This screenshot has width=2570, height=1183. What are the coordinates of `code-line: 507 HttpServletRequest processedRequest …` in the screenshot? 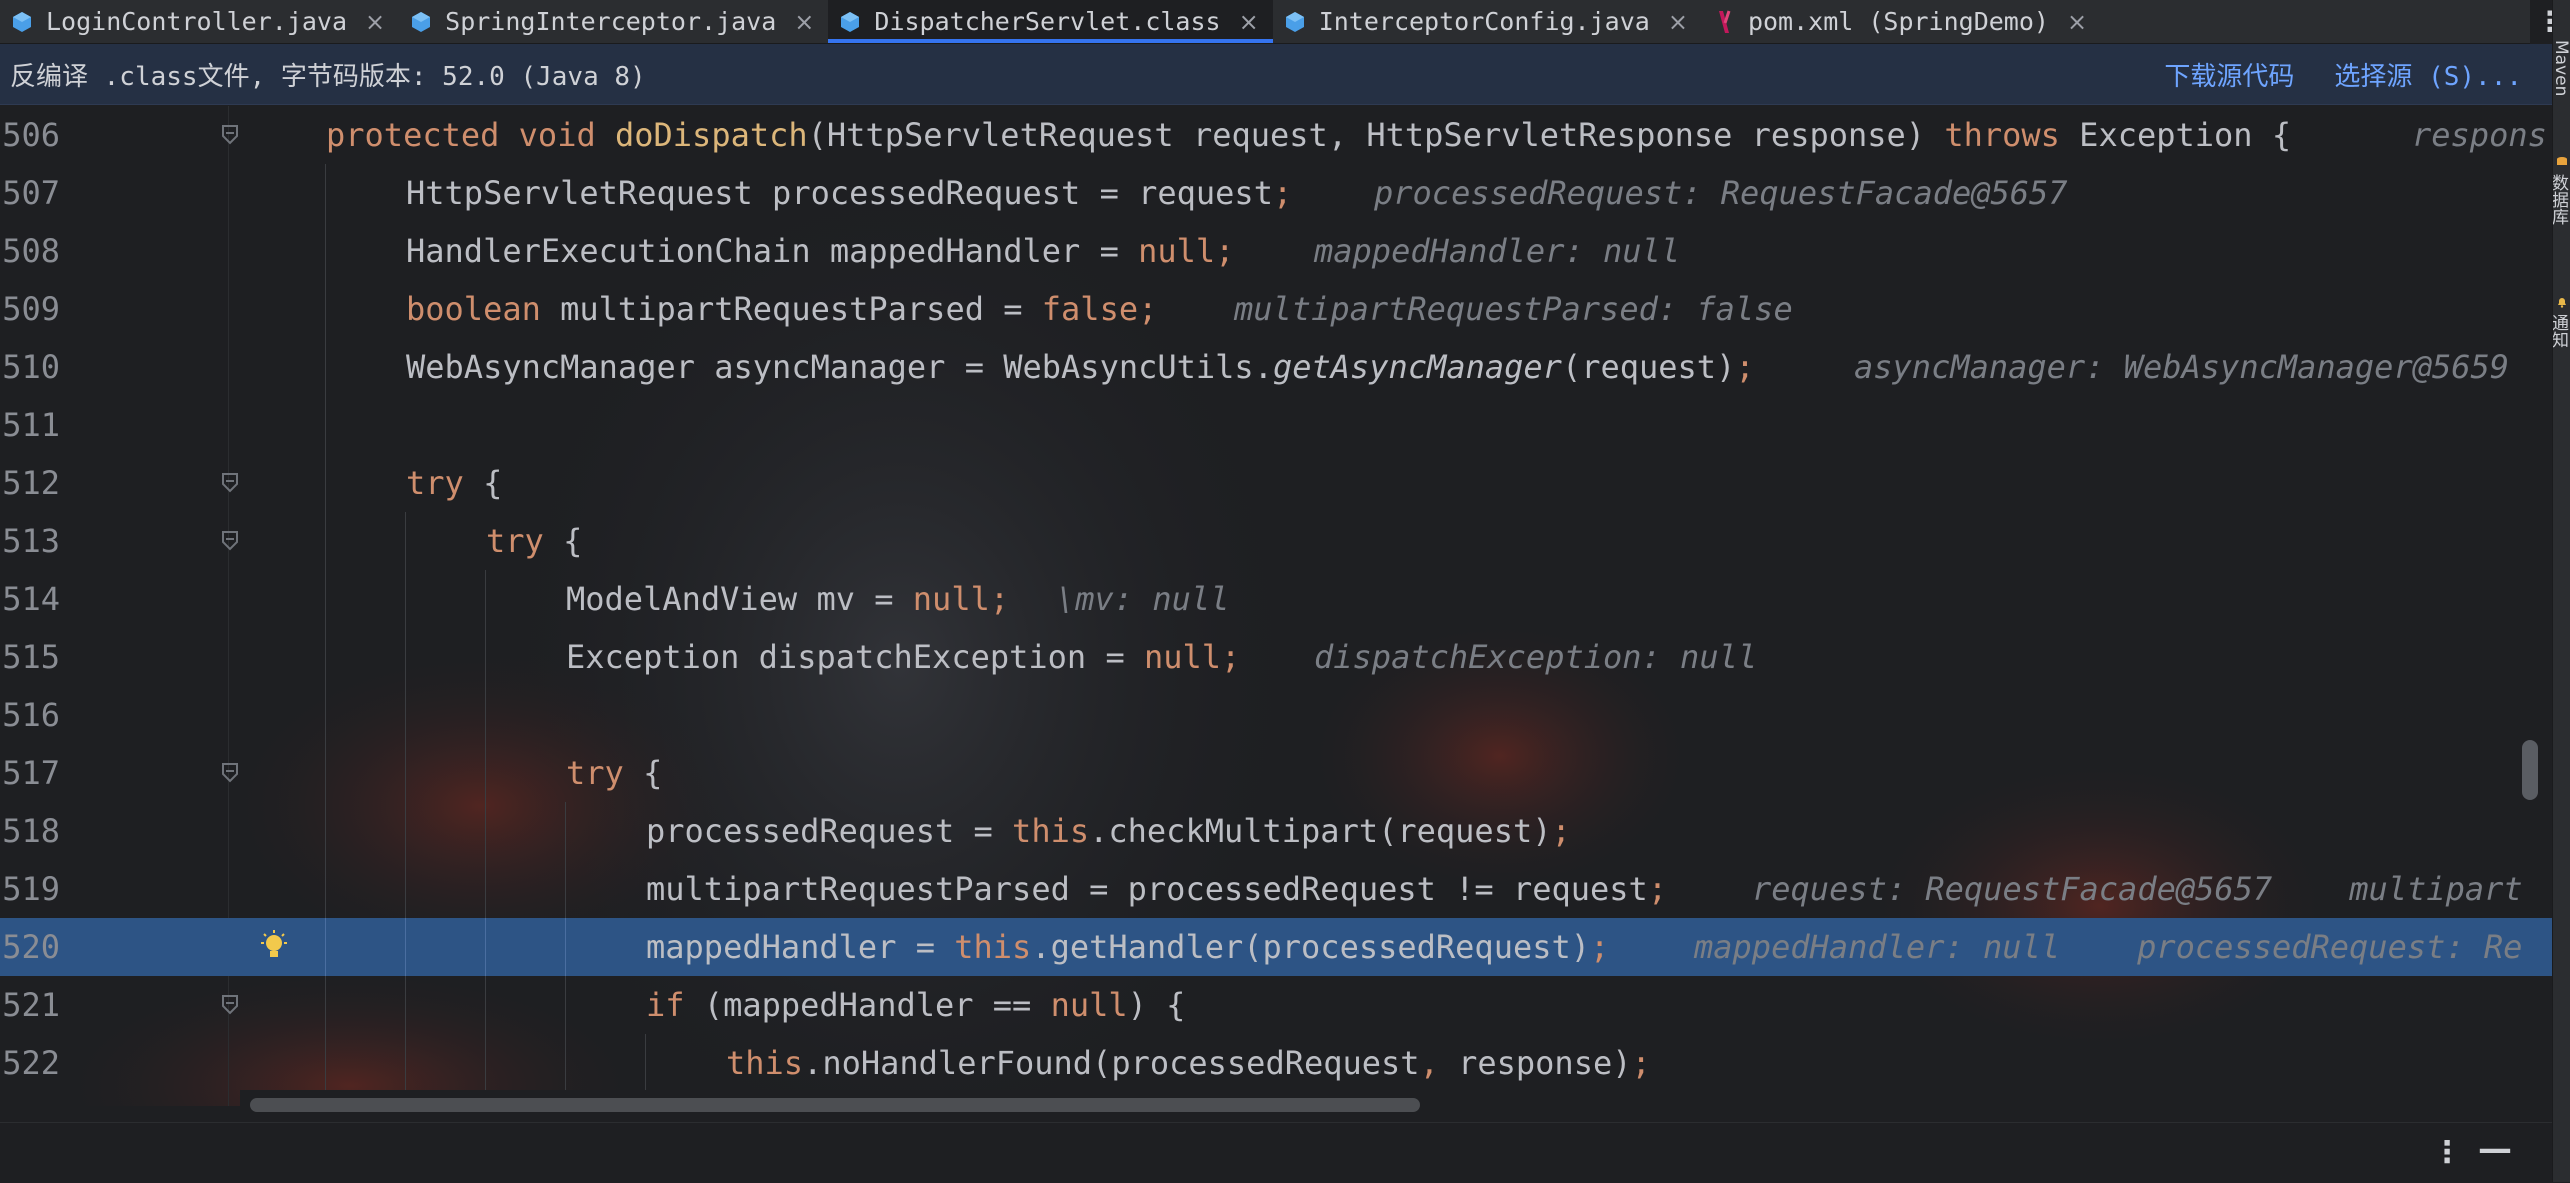 It's located at (1276, 193).